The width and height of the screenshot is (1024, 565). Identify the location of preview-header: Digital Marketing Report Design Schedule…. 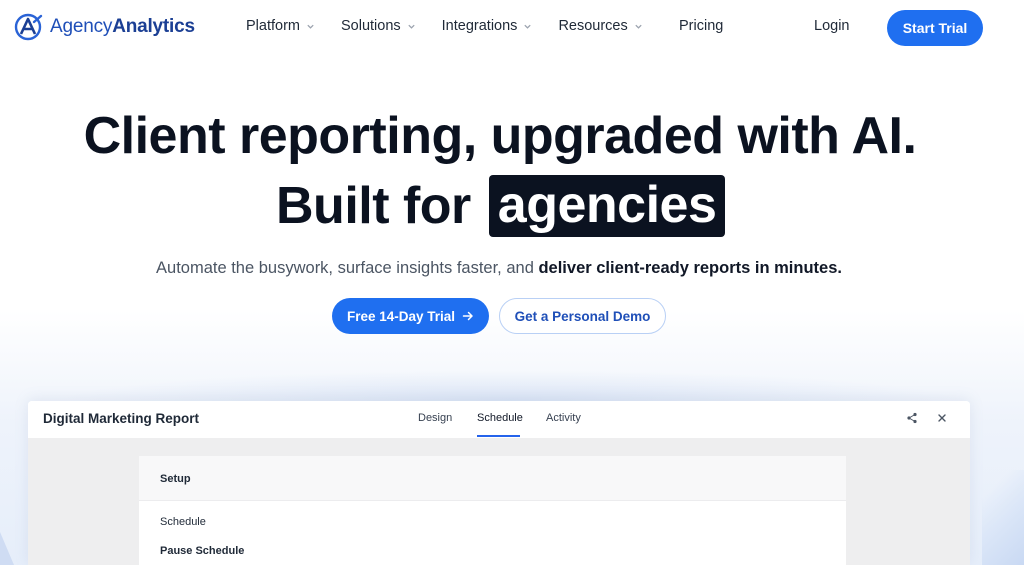
(499, 419).